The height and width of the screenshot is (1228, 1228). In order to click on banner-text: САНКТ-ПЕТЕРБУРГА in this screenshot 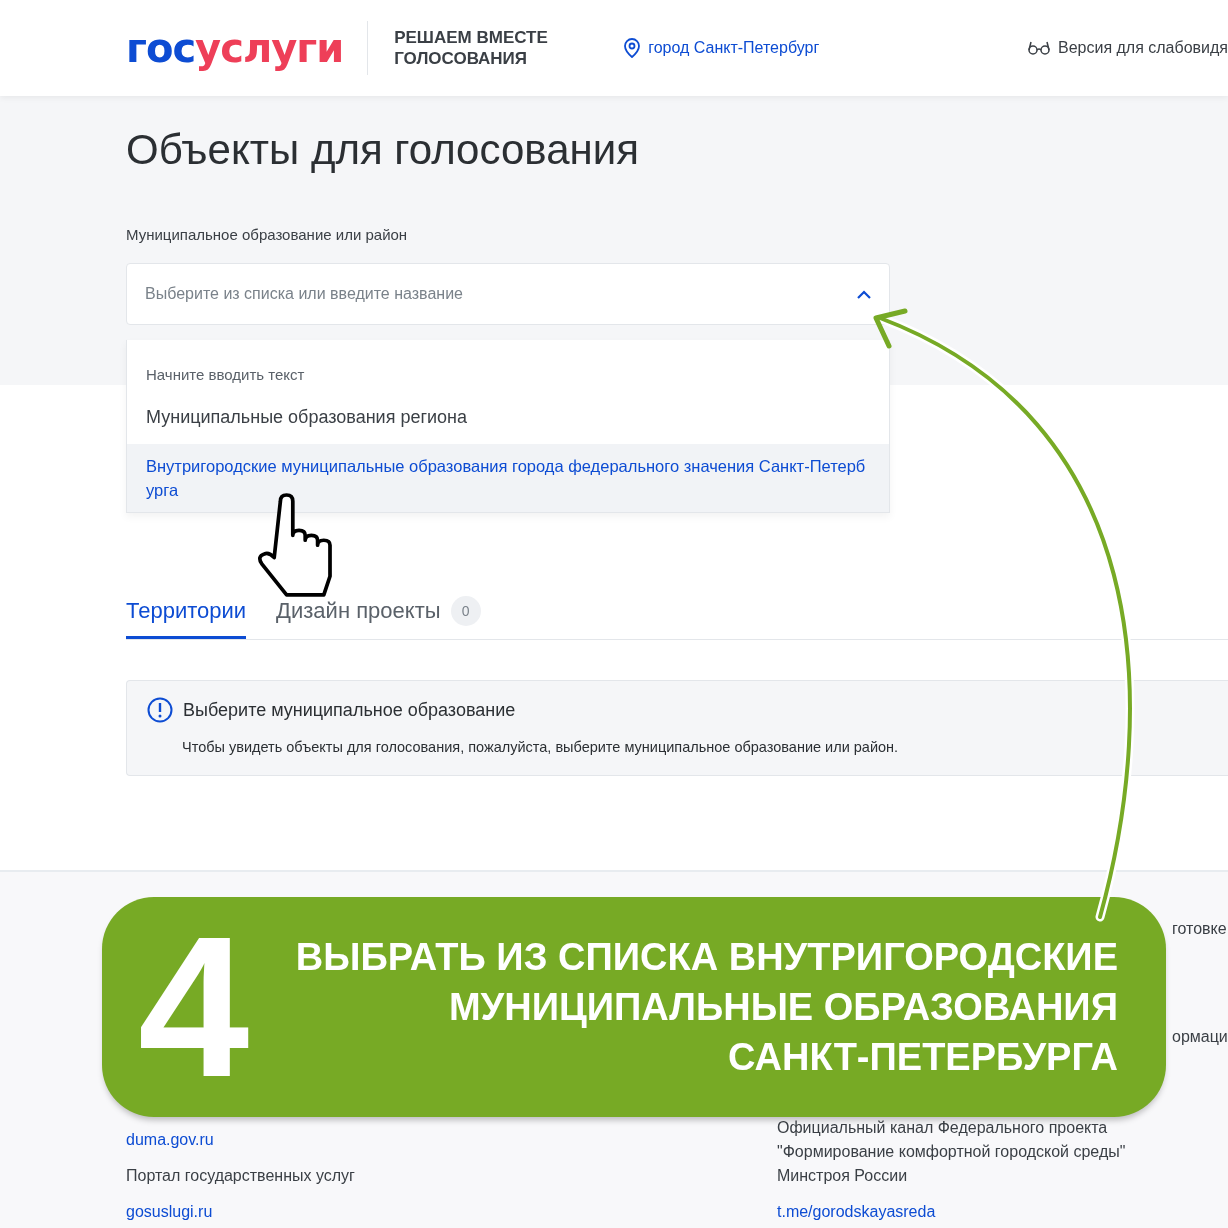, I will do `click(923, 1057)`.